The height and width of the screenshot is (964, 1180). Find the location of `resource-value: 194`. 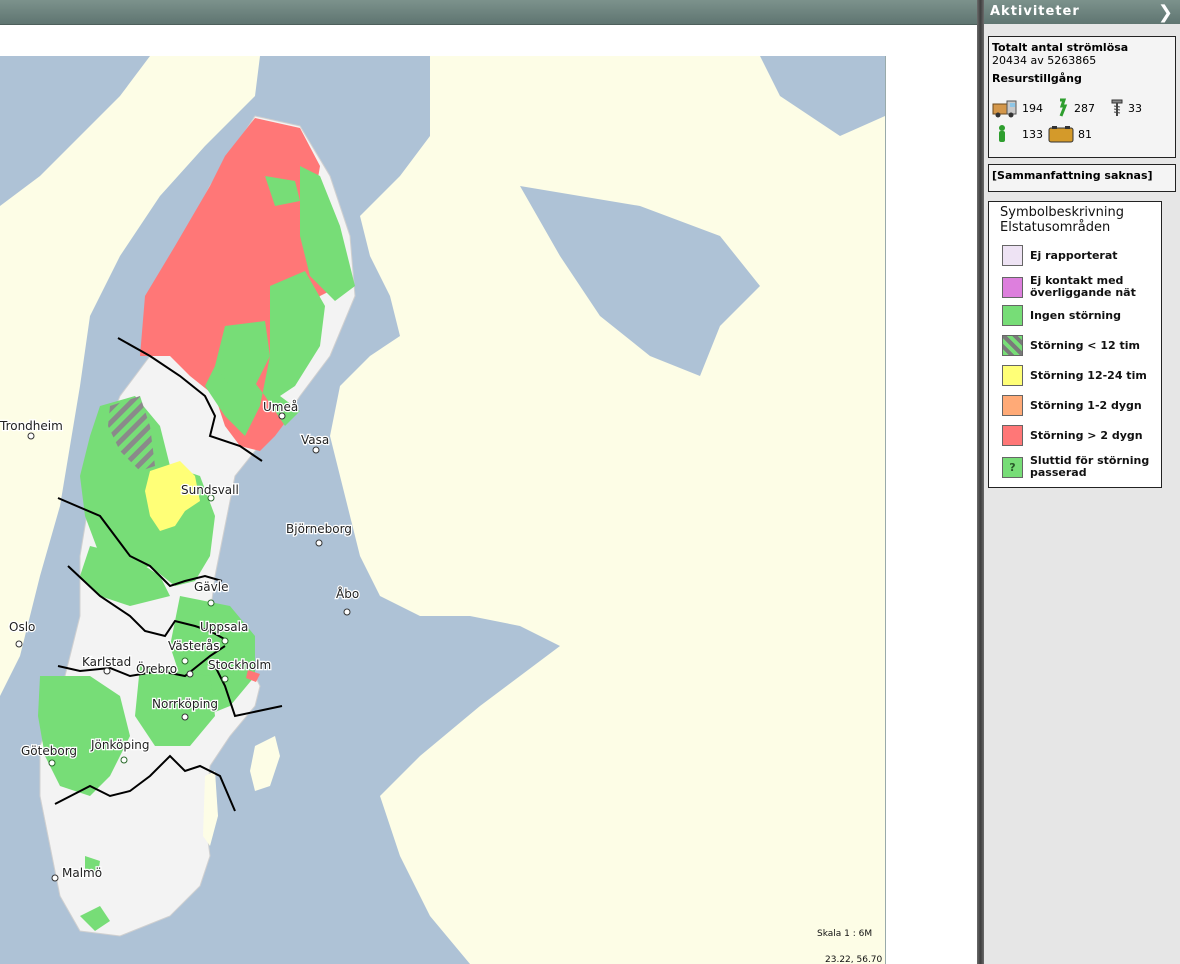

resource-value: 194 is located at coordinates (1032, 108).